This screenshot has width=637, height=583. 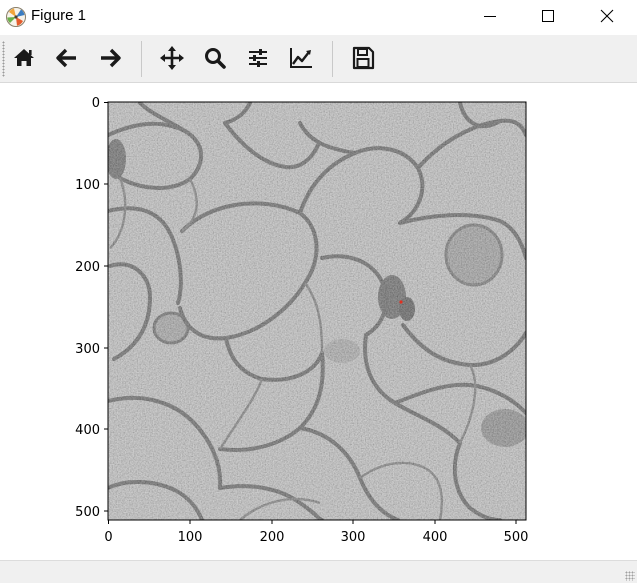 I want to click on close-button, so click(x=607, y=16).